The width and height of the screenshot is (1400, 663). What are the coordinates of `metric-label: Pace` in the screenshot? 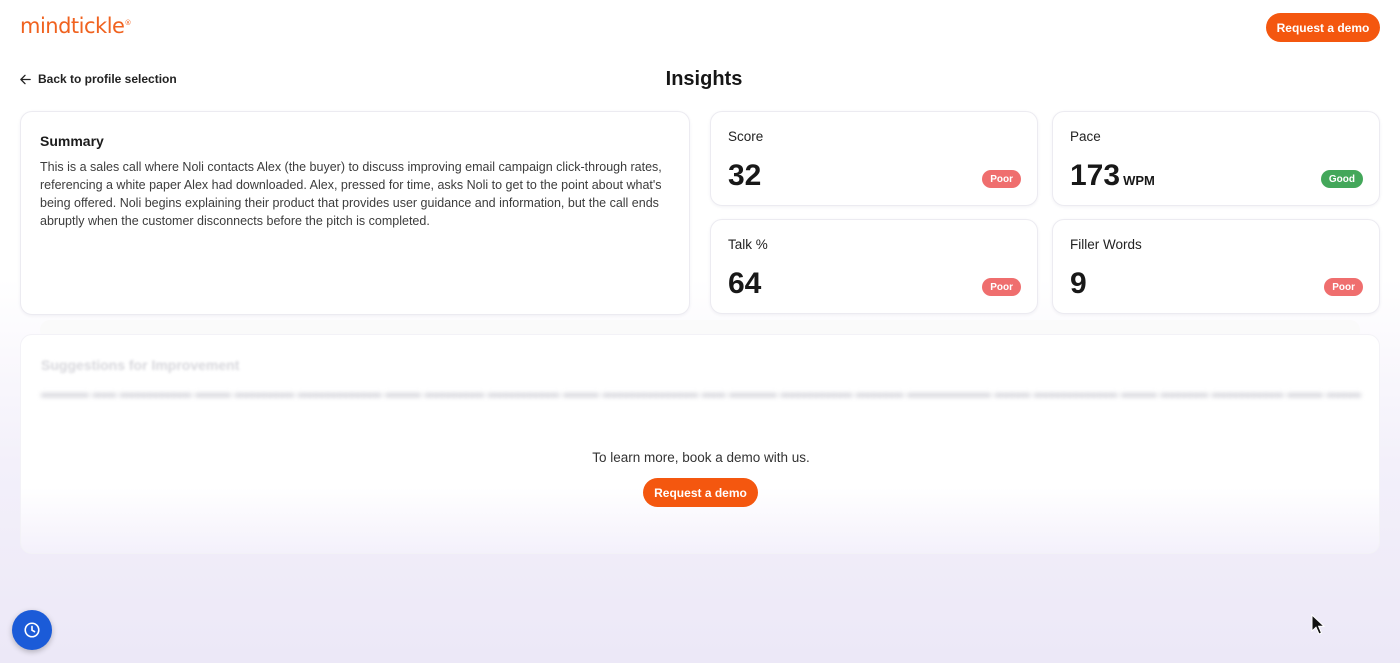 It's located at (1085, 136).